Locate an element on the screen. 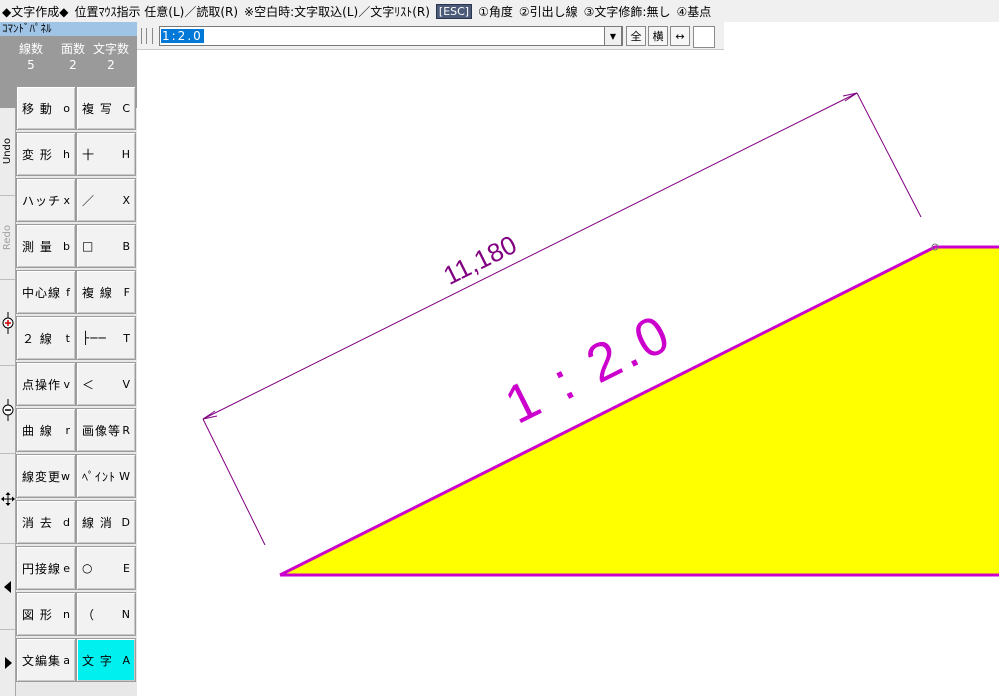  command-button-key: T is located at coordinates (126, 338).